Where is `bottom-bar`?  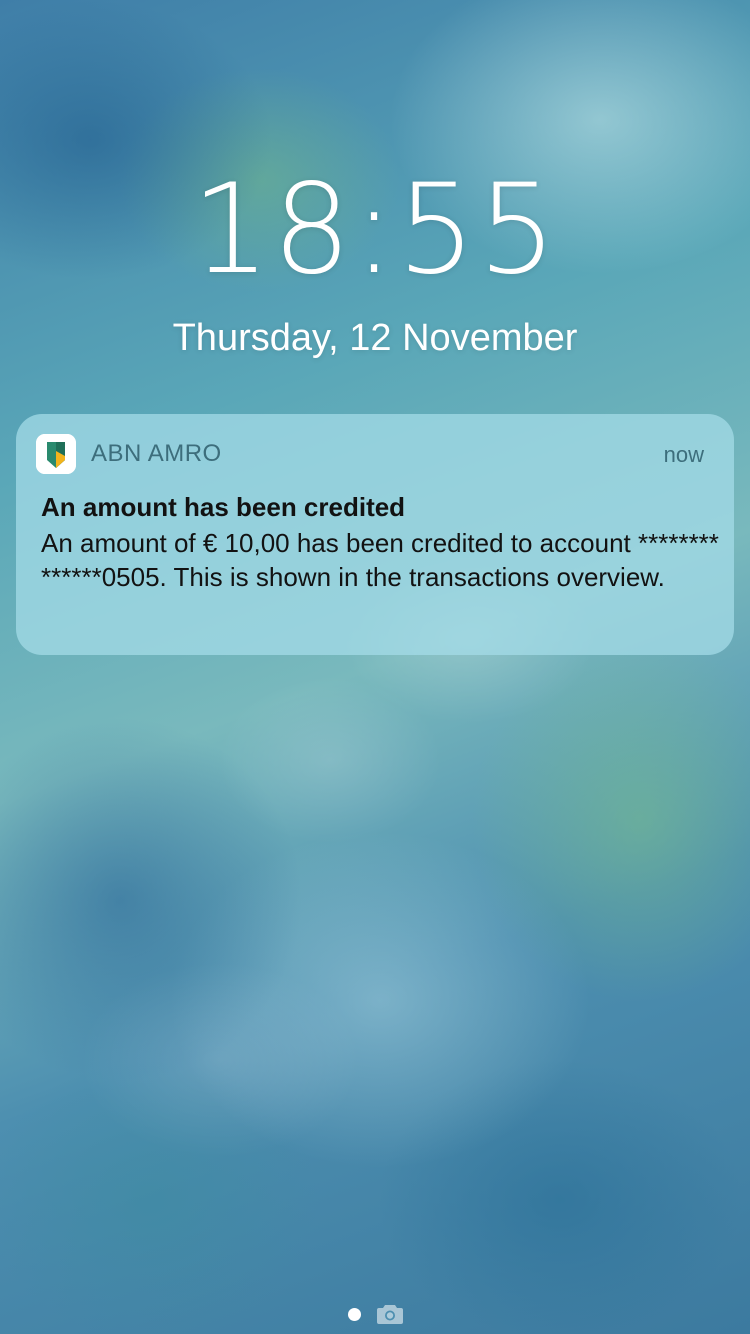 bottom-bar is located at coordinates (375, 1314).